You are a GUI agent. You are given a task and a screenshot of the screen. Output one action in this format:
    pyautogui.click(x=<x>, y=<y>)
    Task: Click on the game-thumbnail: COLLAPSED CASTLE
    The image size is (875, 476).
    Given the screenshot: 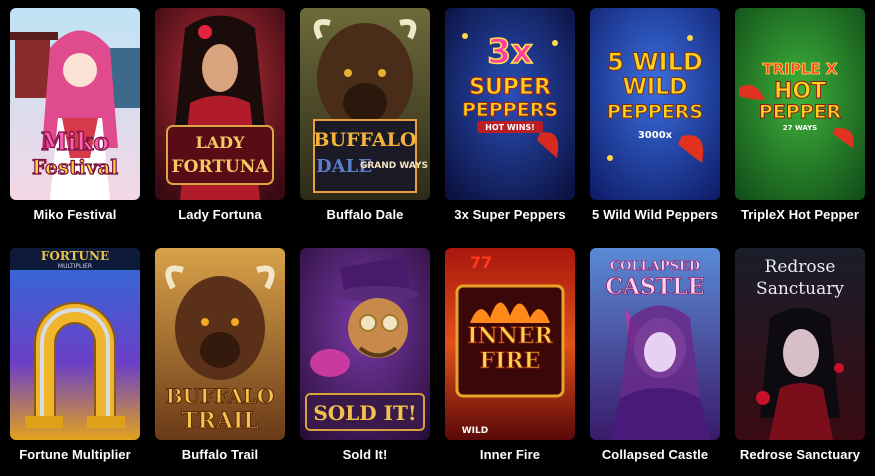 What is the action you would take?
    pyautogui.click(x=655, y=344)
    